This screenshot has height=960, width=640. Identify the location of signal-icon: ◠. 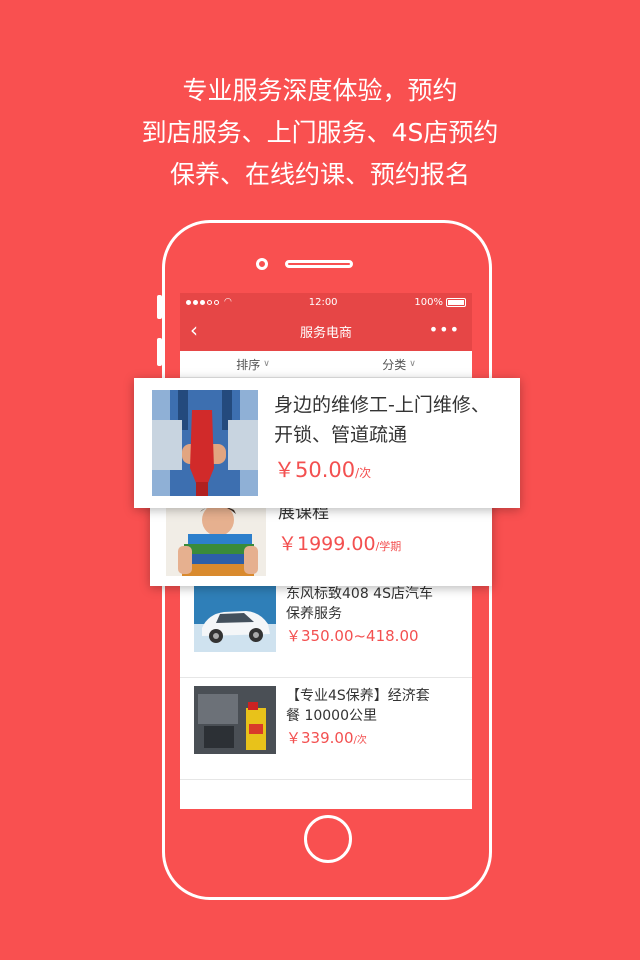
(209, 302).